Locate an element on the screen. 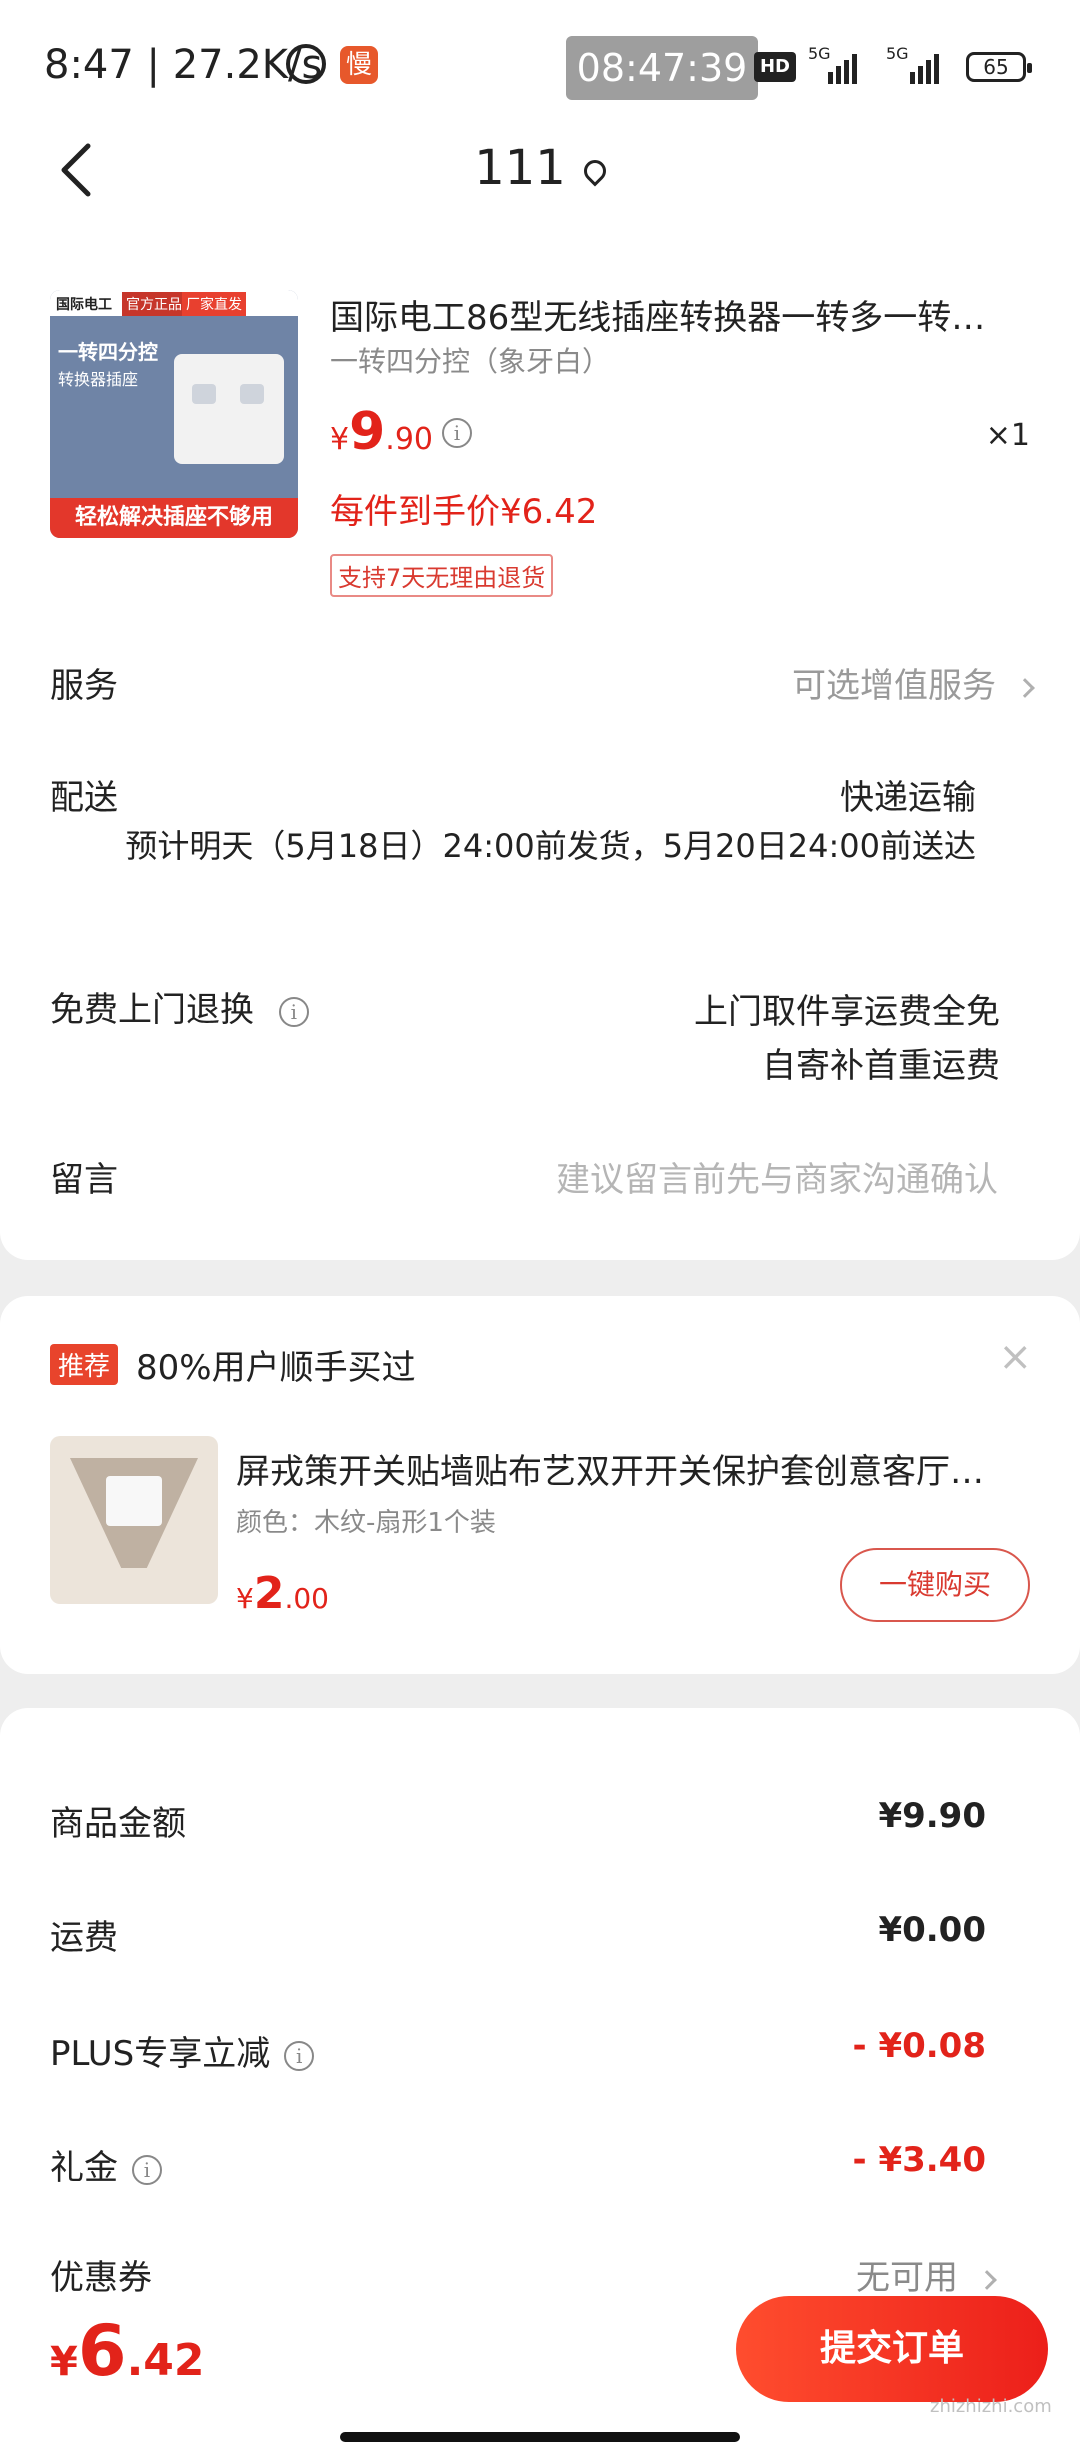 This screenshot has width=1080, height=2460. recommend-title: 80%用户顺手买过 is located at coordinates (276, 1368).